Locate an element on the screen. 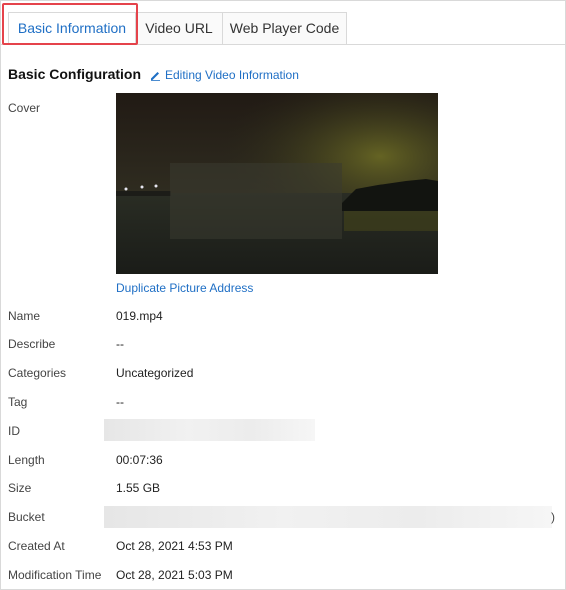 This screenshot has width=566, height=590. edit-video-information-link: Editing Video Information is located at coordinates (224, 75).